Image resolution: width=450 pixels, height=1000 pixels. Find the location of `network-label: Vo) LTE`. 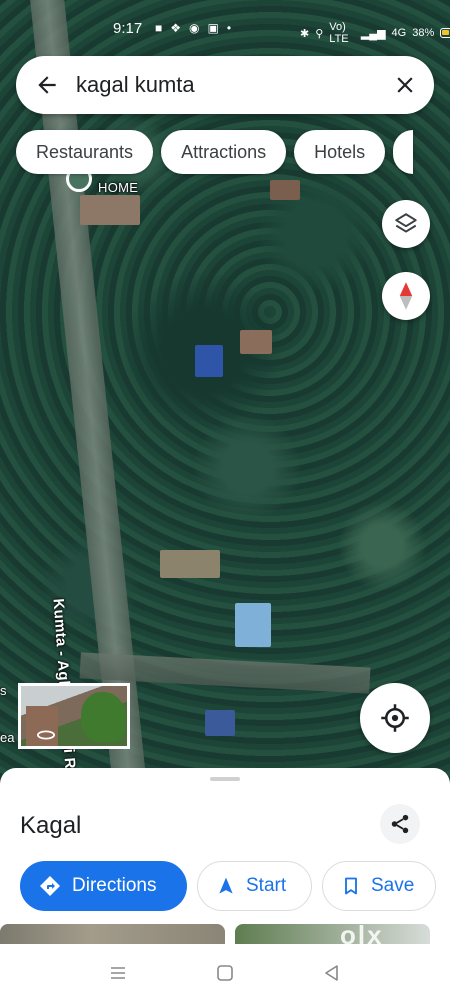

network-label: Vo) LTE is located at coordinates (339, 33).